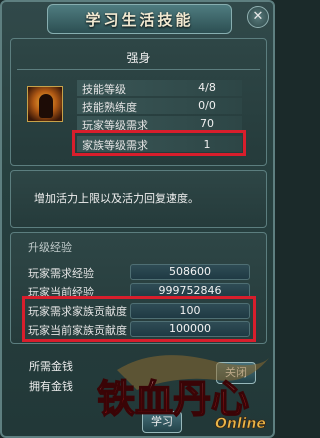 This screenshot has width=320, height=438. Describe the element at coordinates (109, 107) in the screenshot. I see `skill-proficiency-label: 技能熟练度` at that location.